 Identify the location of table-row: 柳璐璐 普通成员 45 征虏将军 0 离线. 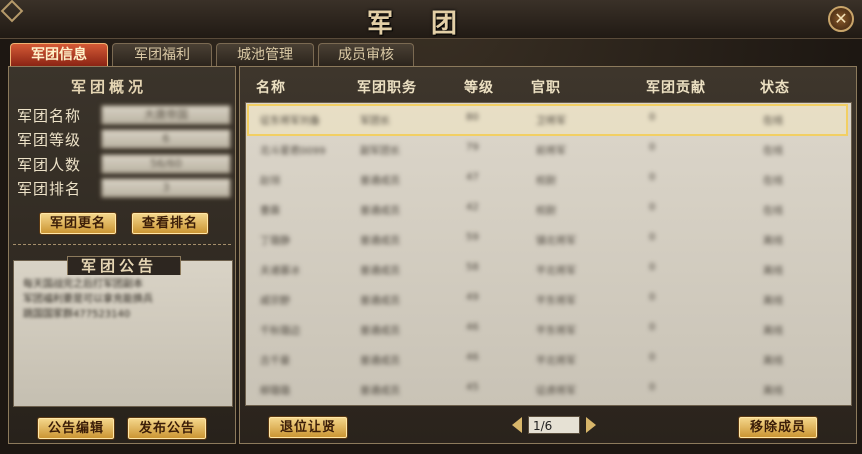
(547, 390).